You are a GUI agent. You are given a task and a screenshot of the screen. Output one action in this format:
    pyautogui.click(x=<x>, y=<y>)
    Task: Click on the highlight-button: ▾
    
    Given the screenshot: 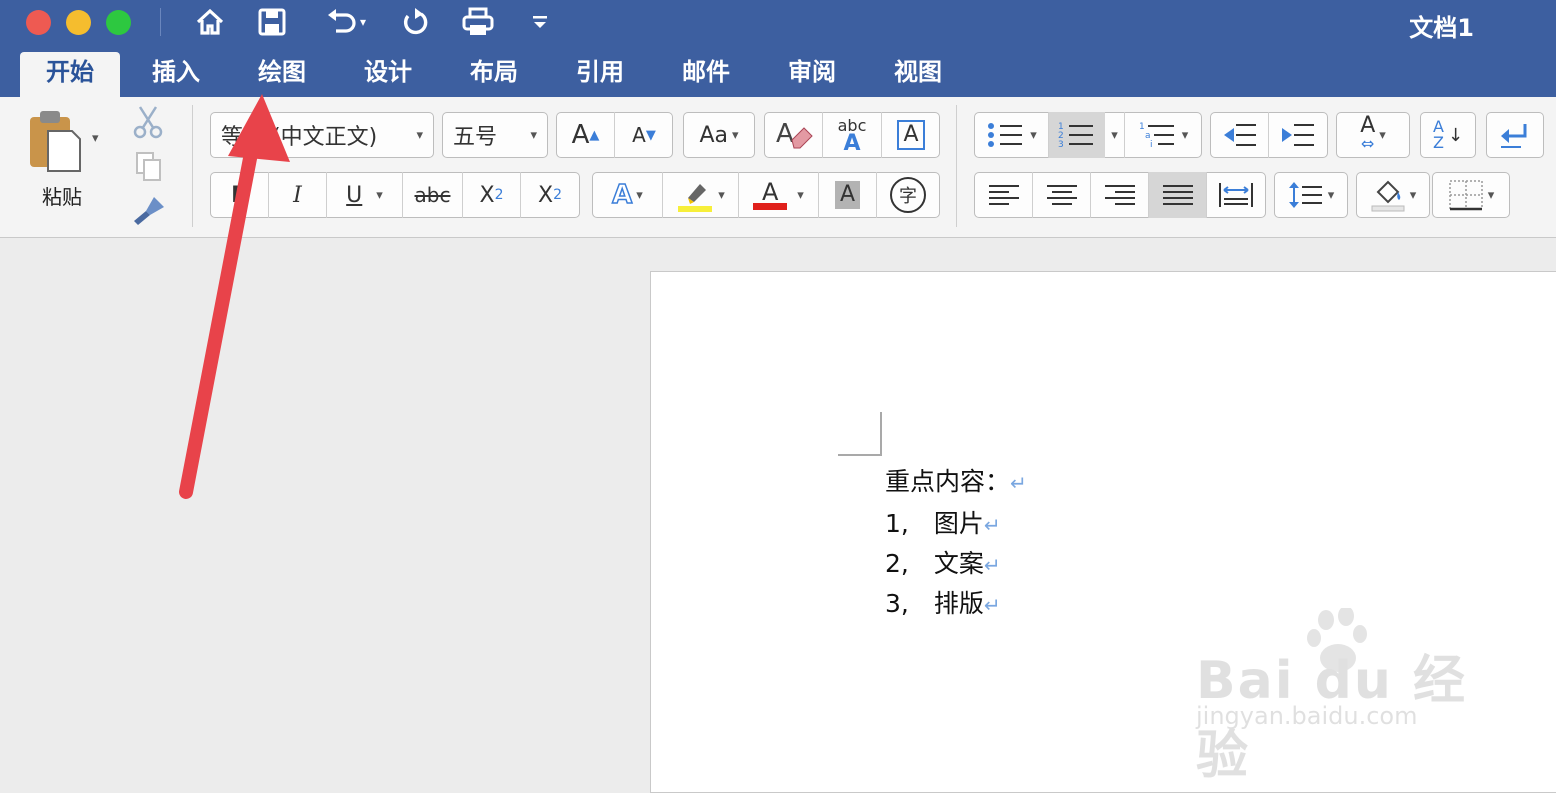 What is the action you would take?
    pyautogui.click(x=701, y=195)
    